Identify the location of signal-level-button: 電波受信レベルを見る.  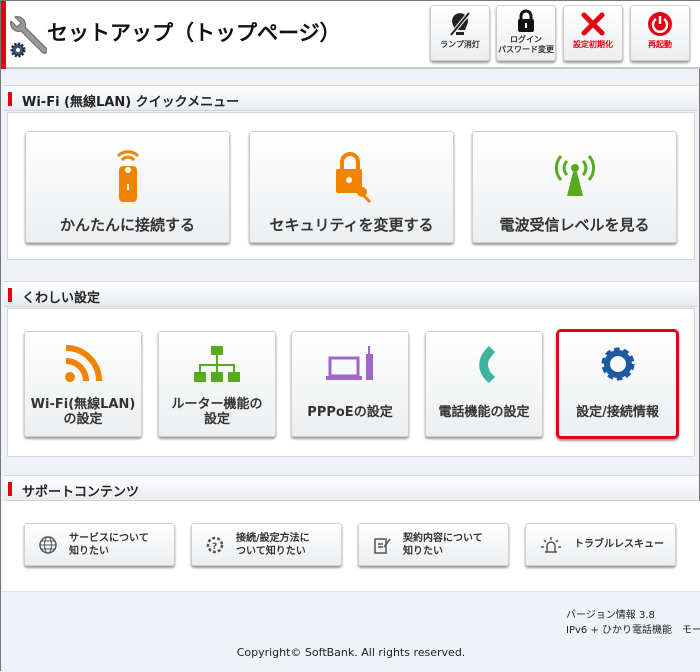
(574, 187).